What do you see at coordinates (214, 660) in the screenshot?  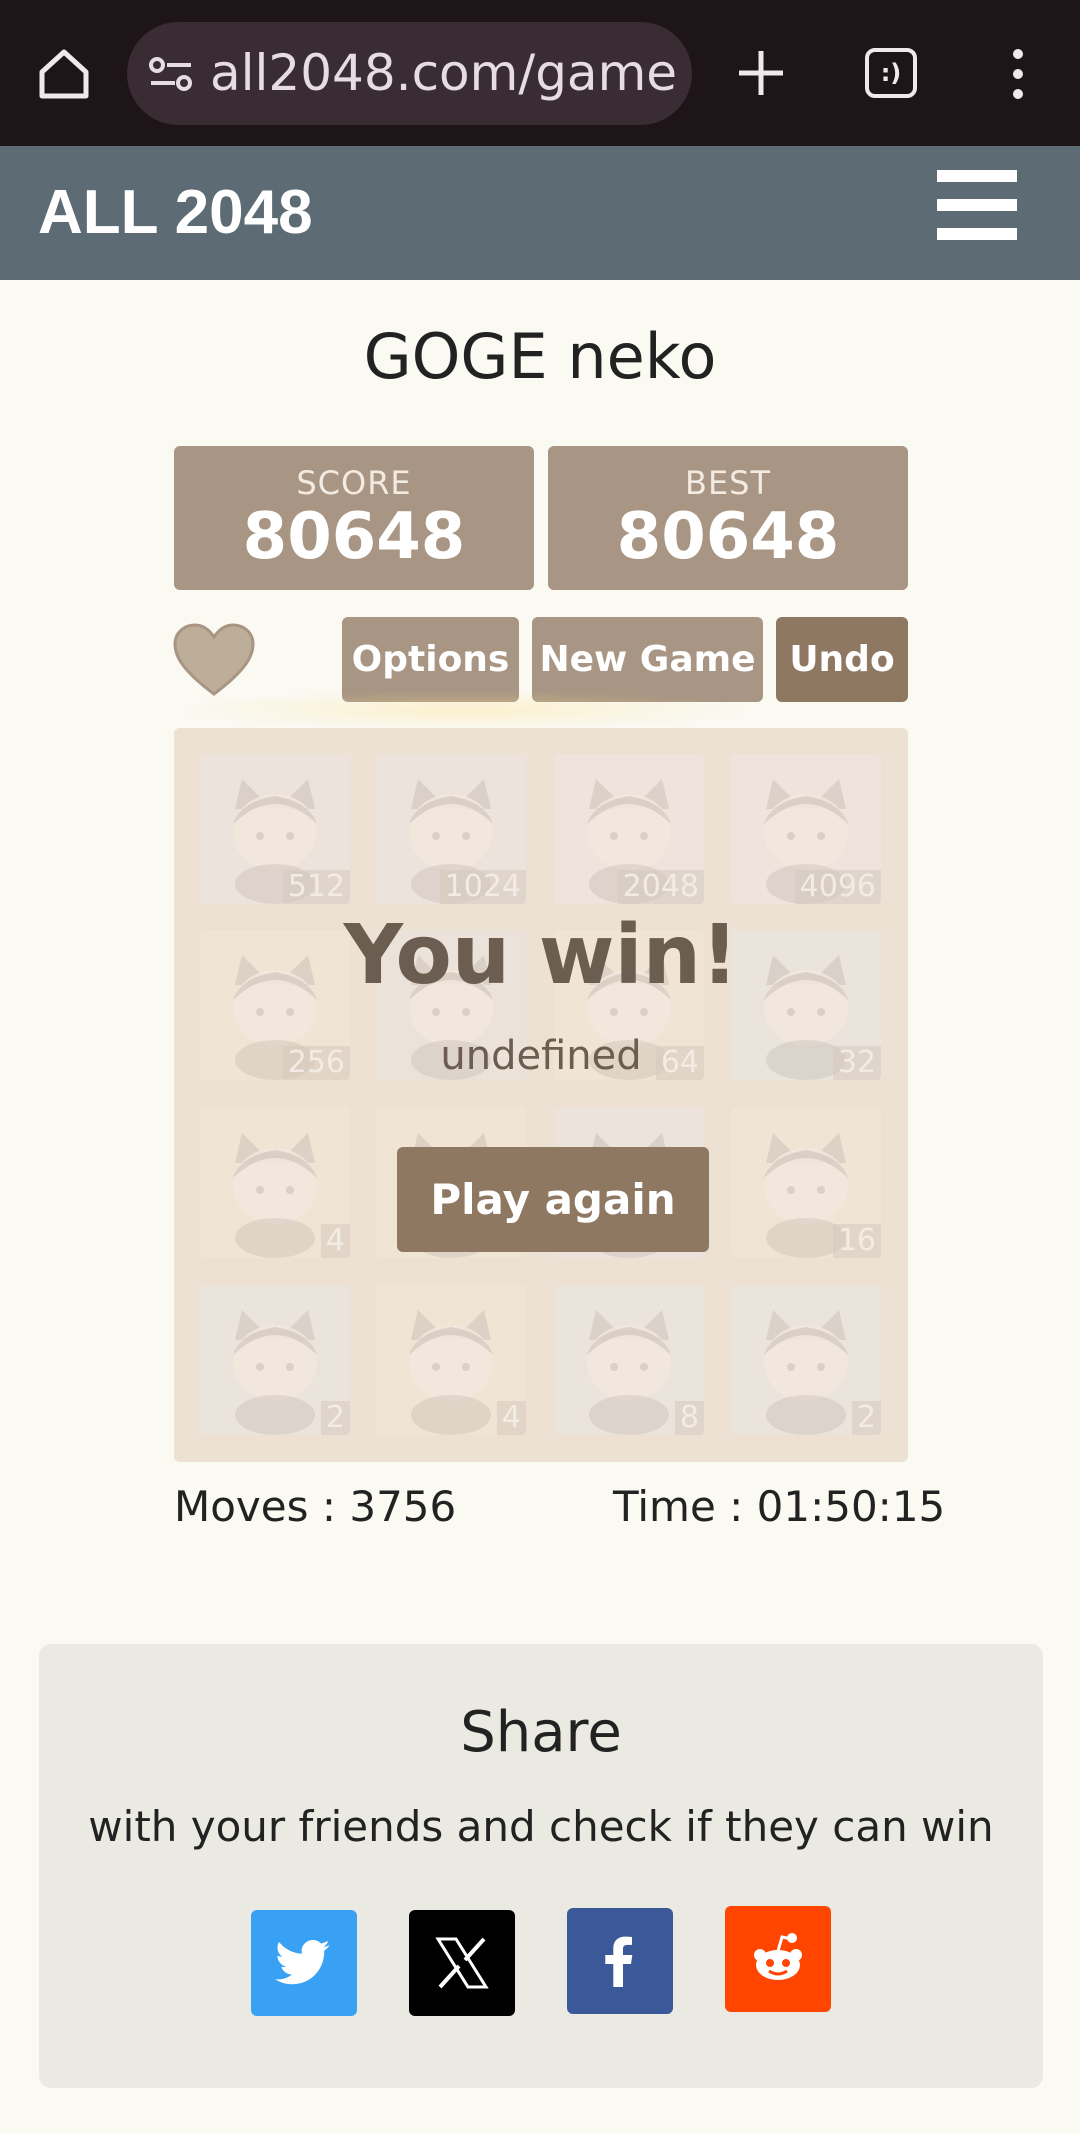 I see `favorite-heart-icon` at bounding box center [214, 660].